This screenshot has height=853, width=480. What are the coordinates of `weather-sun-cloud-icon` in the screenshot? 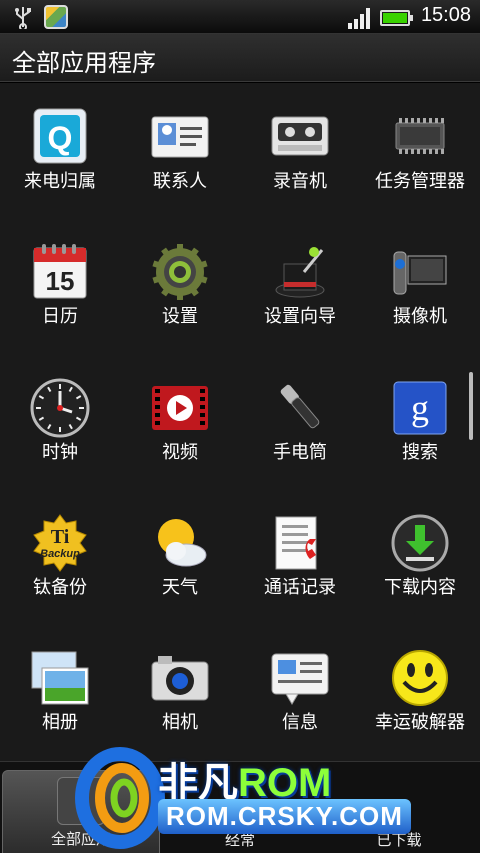 It's located at (180, 543).